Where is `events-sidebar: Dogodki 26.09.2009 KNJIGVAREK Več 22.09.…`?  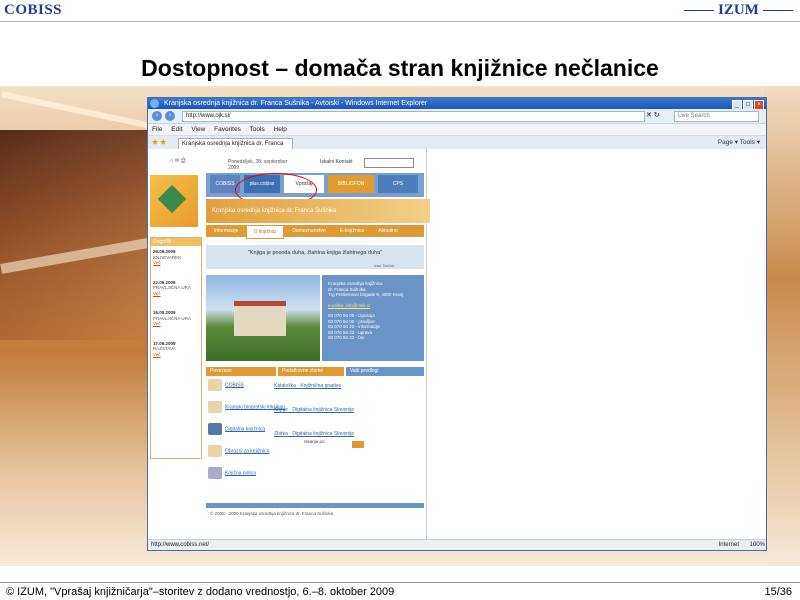 events-sidebar: Dogodki 26.09.2009 KNJIGVAREK Več 22.09.… is located at coordinates (176, 348).